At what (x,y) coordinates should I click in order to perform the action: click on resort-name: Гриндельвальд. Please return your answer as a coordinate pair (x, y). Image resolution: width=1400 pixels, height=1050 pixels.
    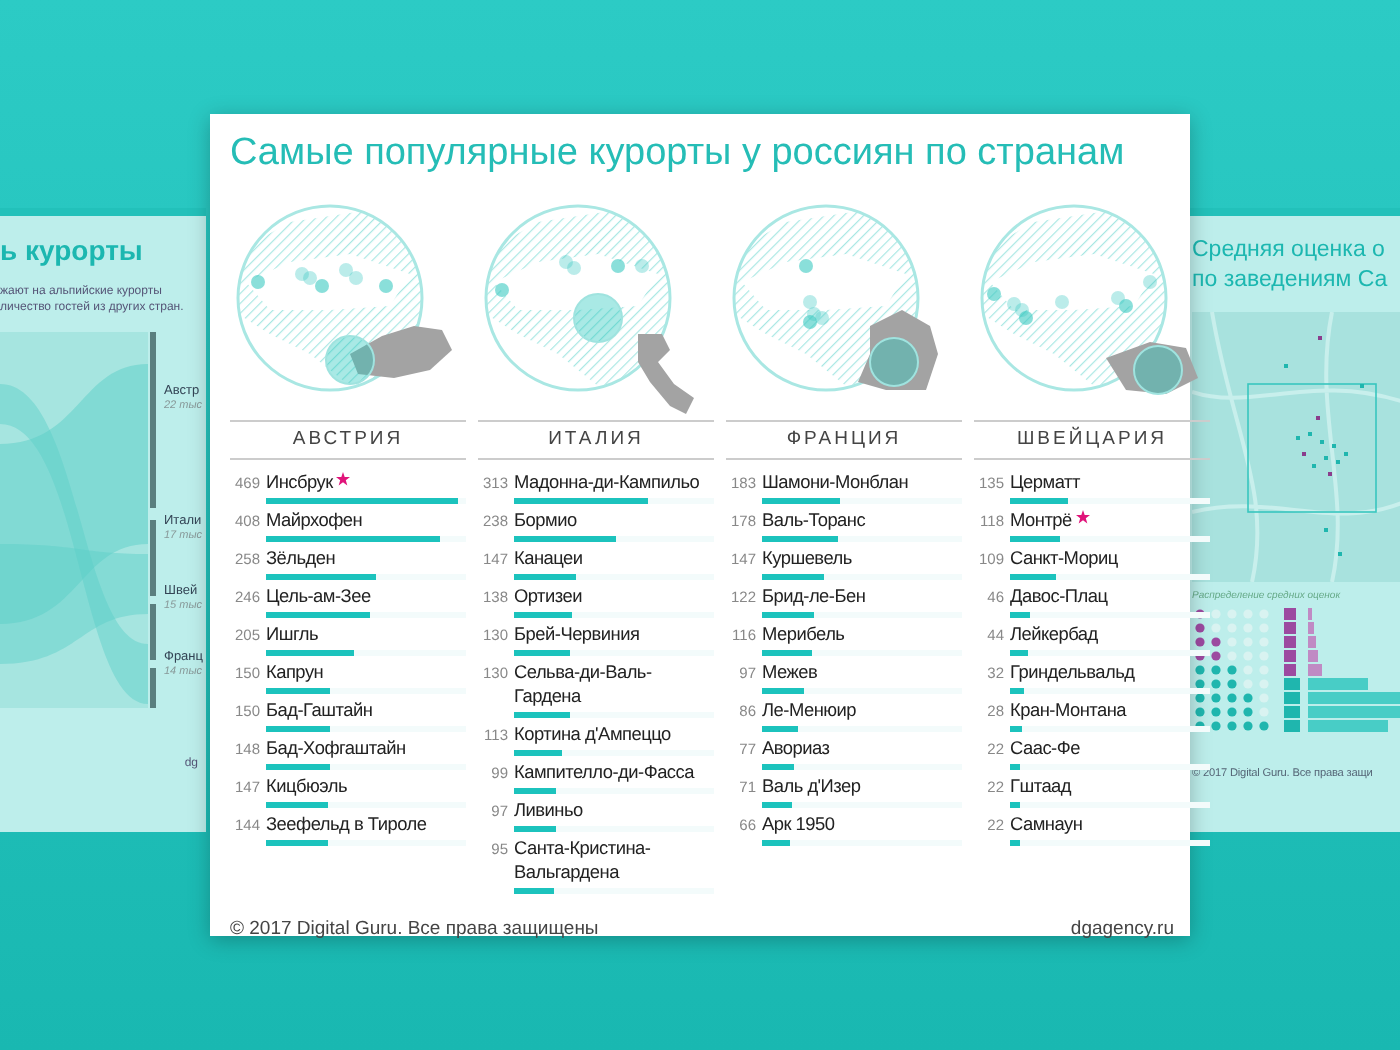
    Looking at the image, I should click on (1072, 672).